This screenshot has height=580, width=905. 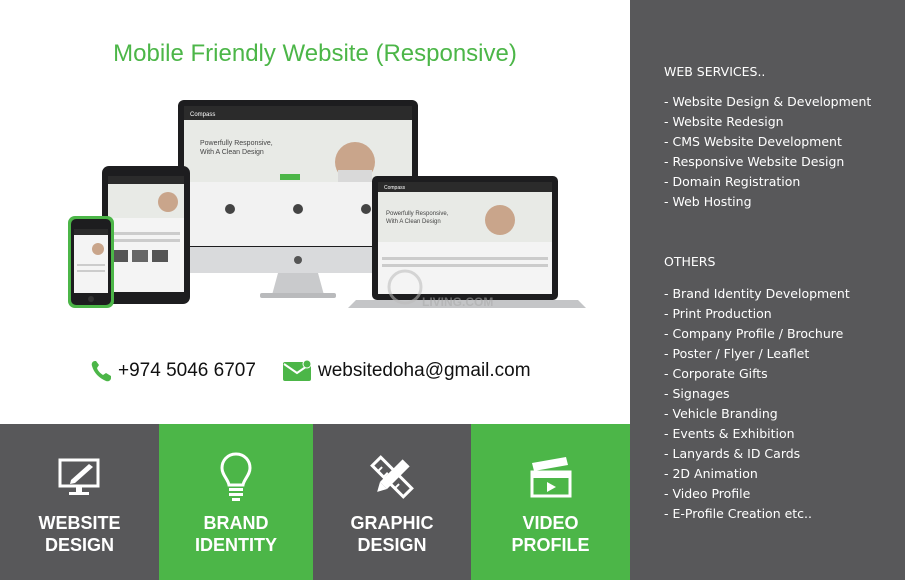 I want to click on tile-label: BRAND IDENTITY, so click(x=235, y=534).